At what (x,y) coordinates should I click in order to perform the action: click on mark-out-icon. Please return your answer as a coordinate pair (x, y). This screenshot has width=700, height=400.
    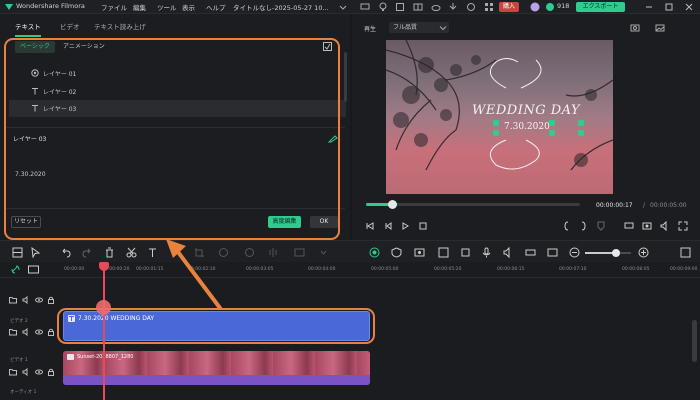
    Looking at the image, I should click on (583, 226).